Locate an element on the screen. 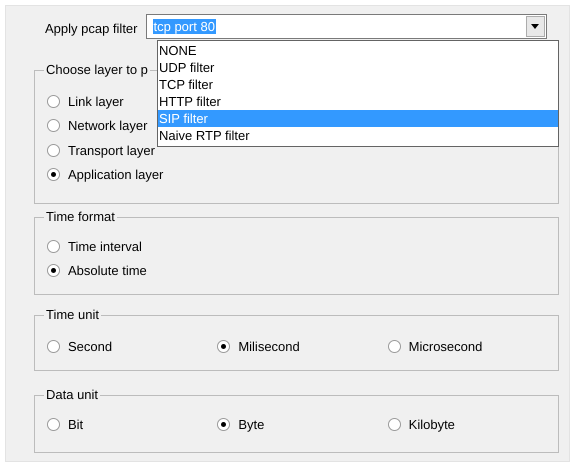 The height and width of the screenshot is (466, 573). filter-value: tcp port 80 is located at coordinates (184, 26).